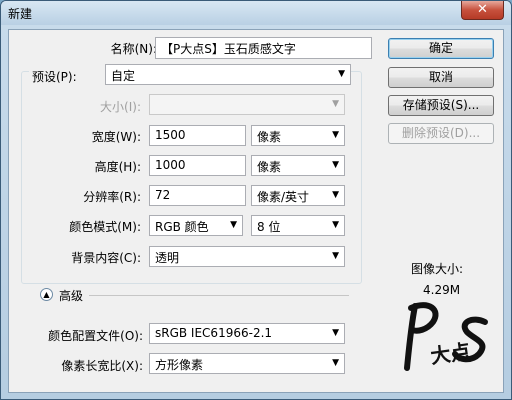 The image size is (512, 400). Describe the element at coordinates (446, 336) in the screenshot. I see `ps-watermark-logo: 大点` at that location.